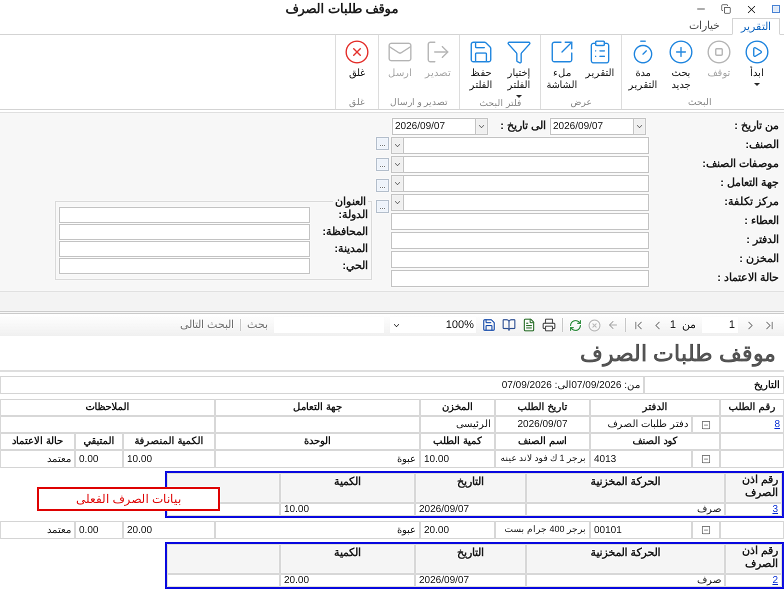 The width and height of the screenshot is (784, 600). I want to click on page-number-field: 1, so click(720, 325).